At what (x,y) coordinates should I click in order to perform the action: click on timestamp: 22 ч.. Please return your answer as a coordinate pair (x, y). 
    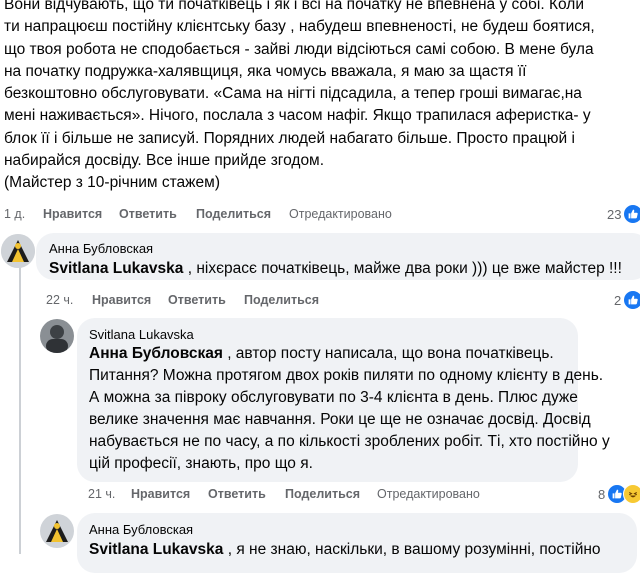
    Looking at the image, I should click on (59, 300).